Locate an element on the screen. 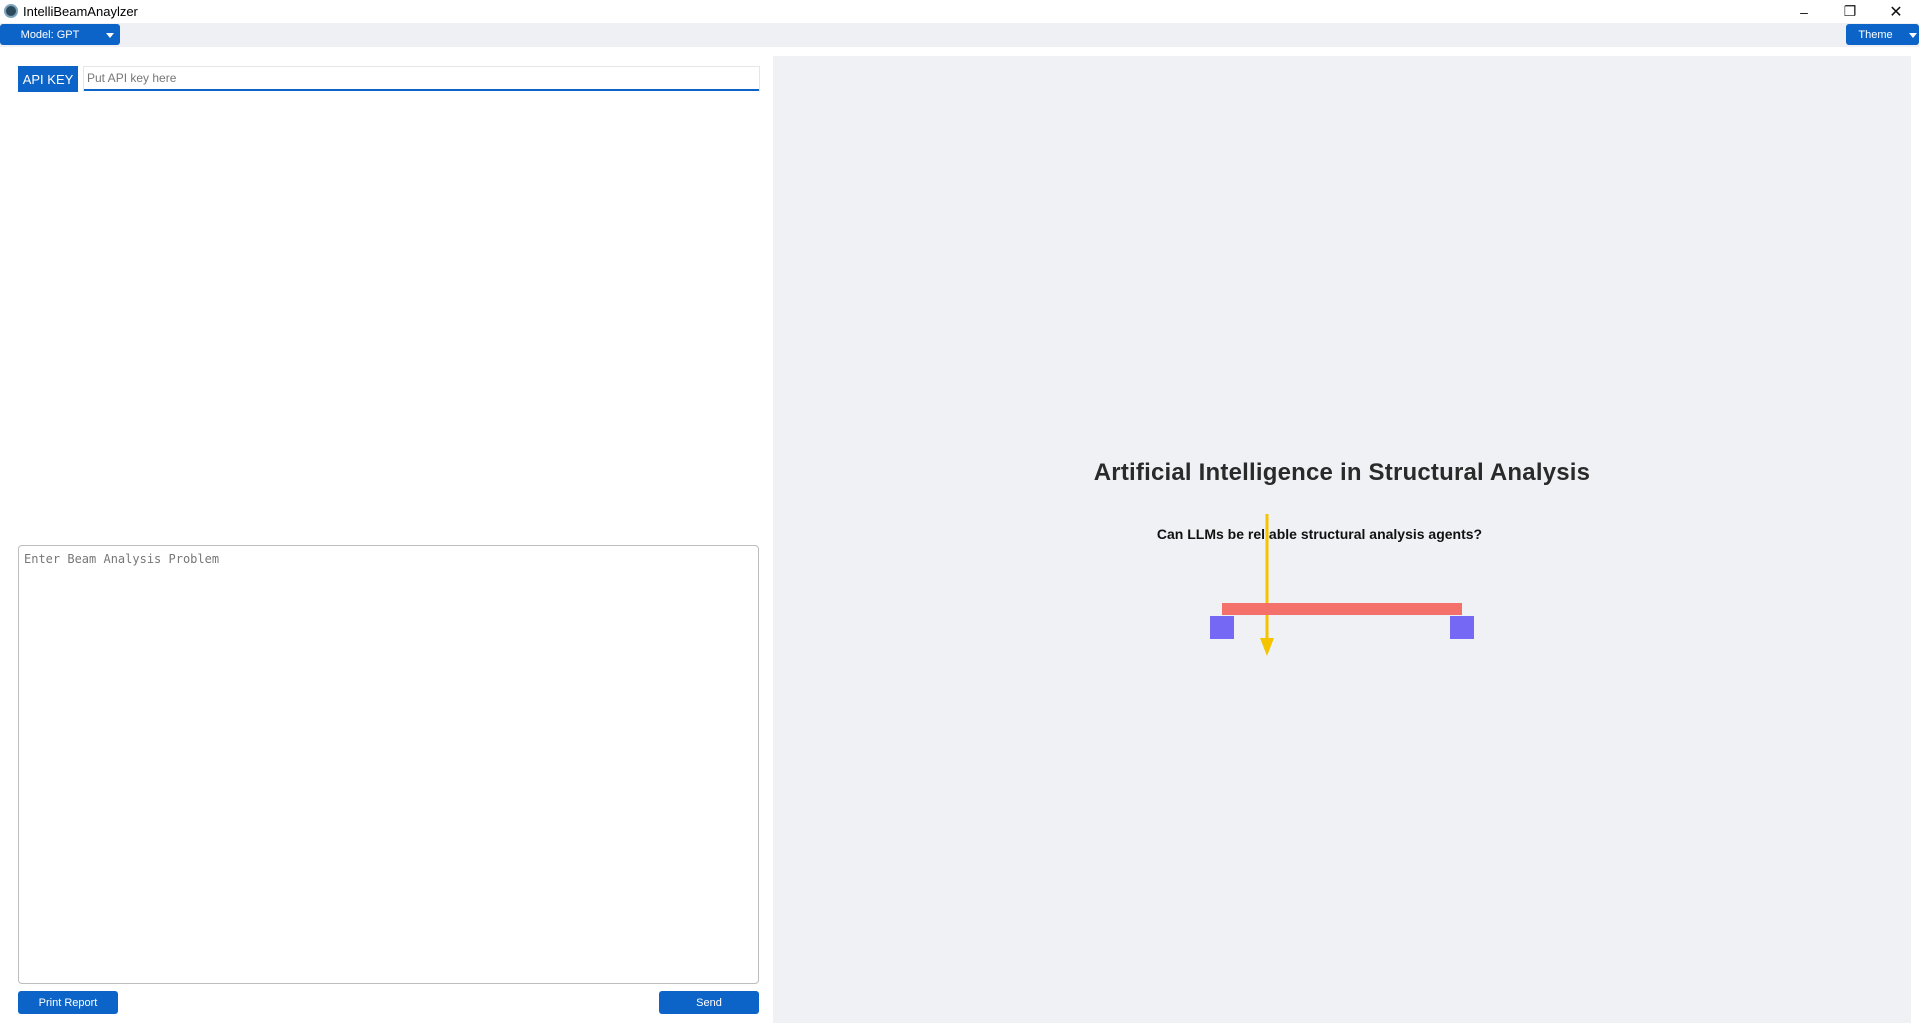 The image size is (1919, 1031). app-logo-icon is located at coordinates (11, 11).